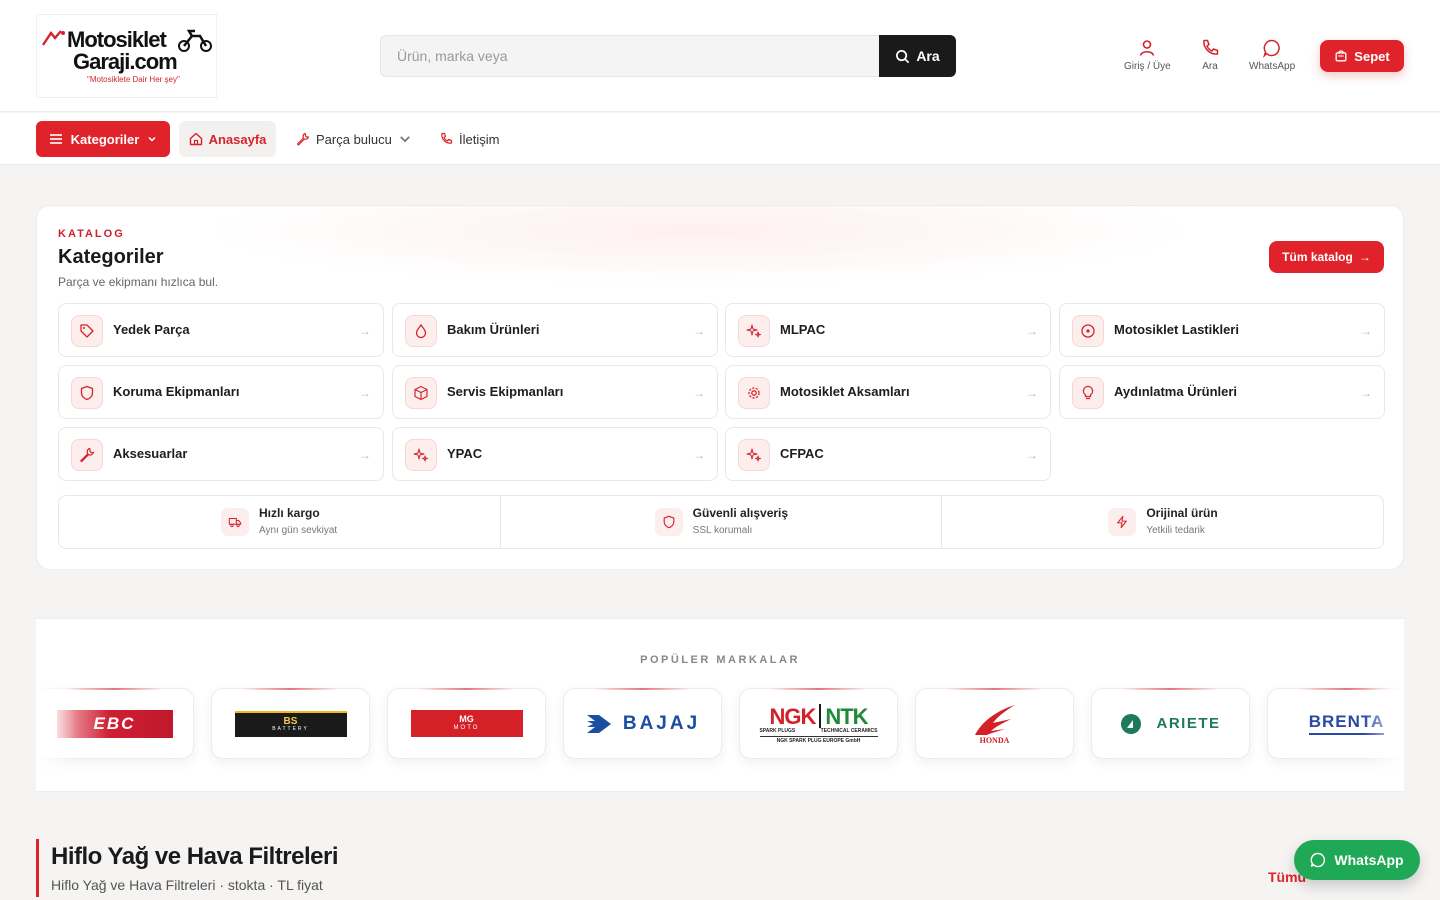 This screenshot has width=1440, height=900. I want to click on nav-contact: İletişim, so click(469, 139).